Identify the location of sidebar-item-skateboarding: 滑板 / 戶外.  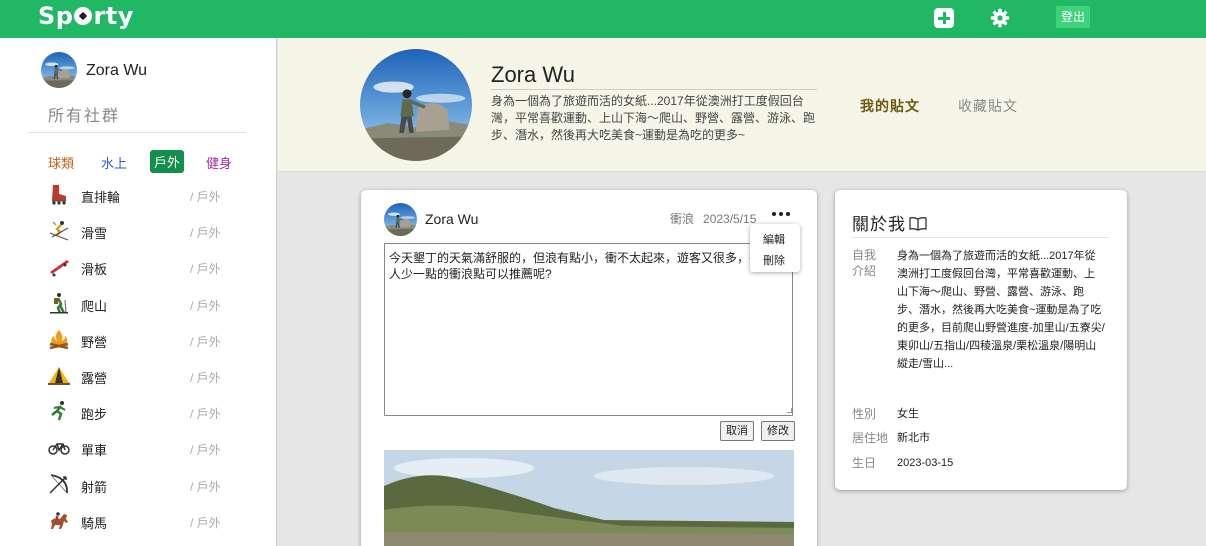
(138, 273).